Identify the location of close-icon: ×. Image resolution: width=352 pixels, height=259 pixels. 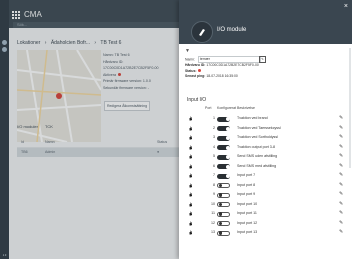
(346, 6).